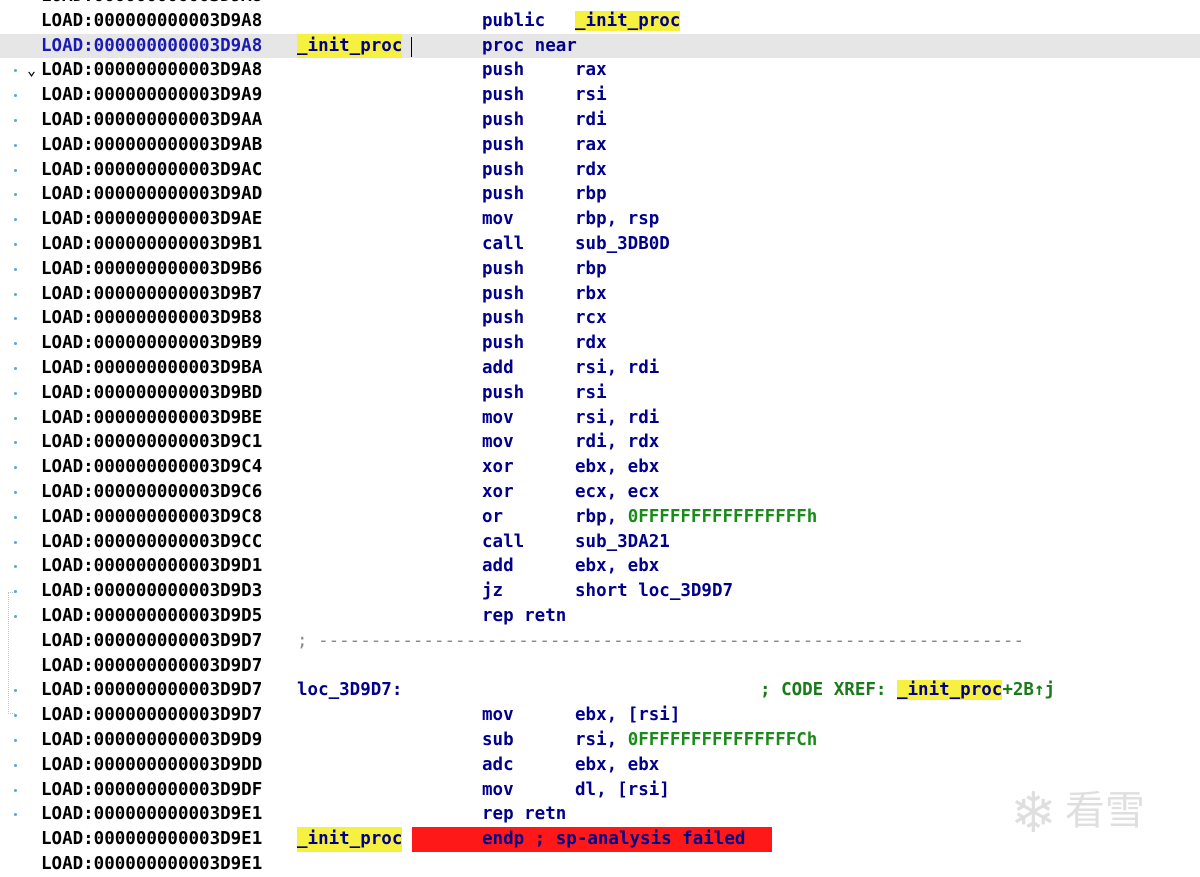 Image resolution: width=1200 pixels, height=877 pixels. I want to click on instruction-operands: ebx, ebx, so click(617, 765).